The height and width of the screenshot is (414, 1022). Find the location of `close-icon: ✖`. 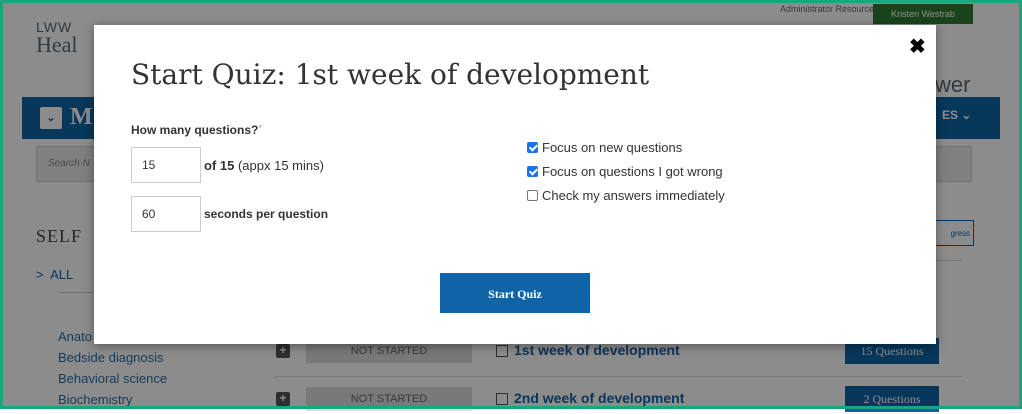

close-icon: ✖ is located at coordinates (917, 46).